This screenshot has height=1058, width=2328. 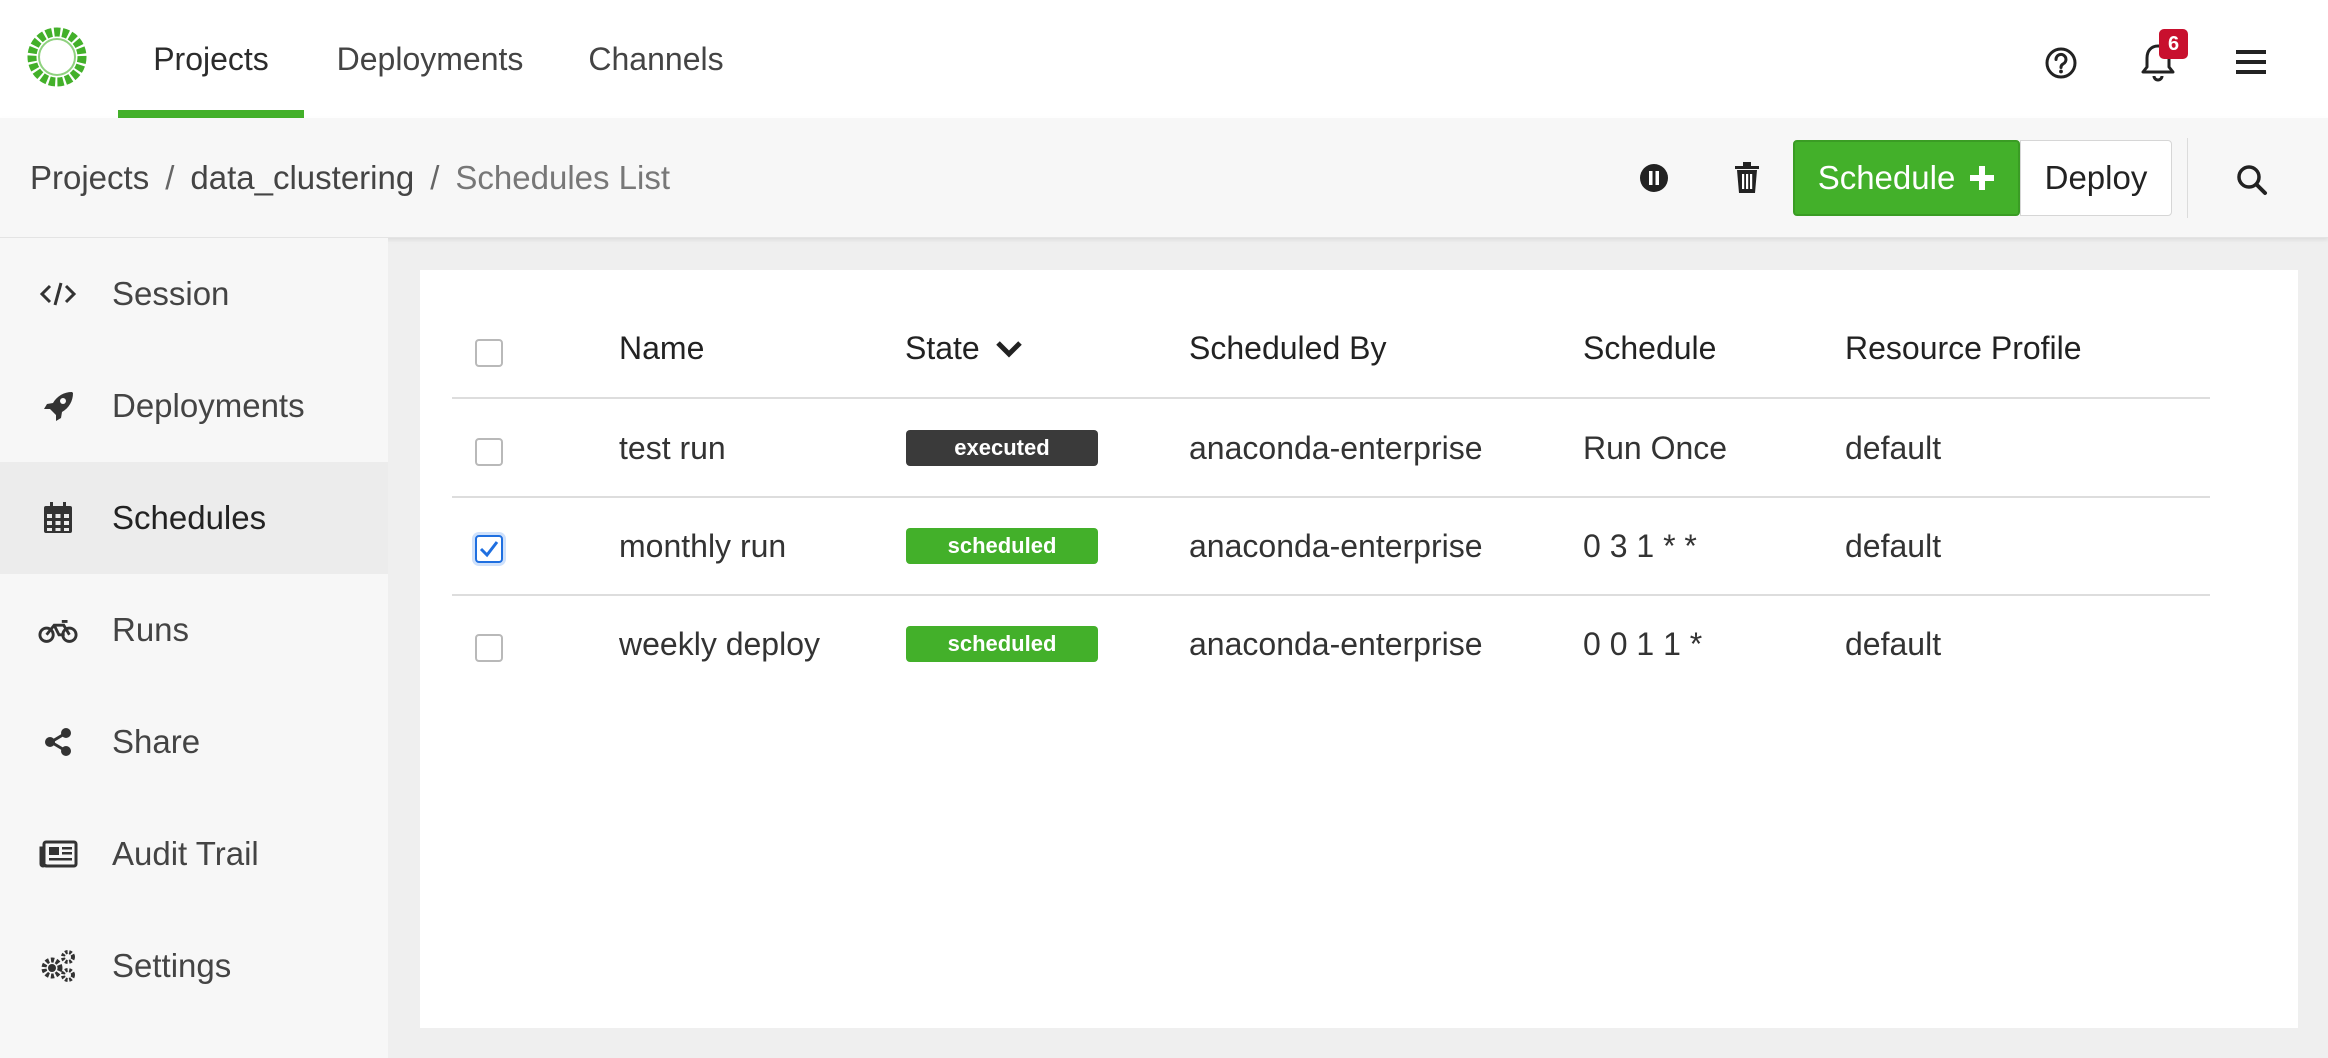 What do you see at coordinates (57, 57) in the screenshot?
I see `anaconda-logo` at bounding box center [57, 57].